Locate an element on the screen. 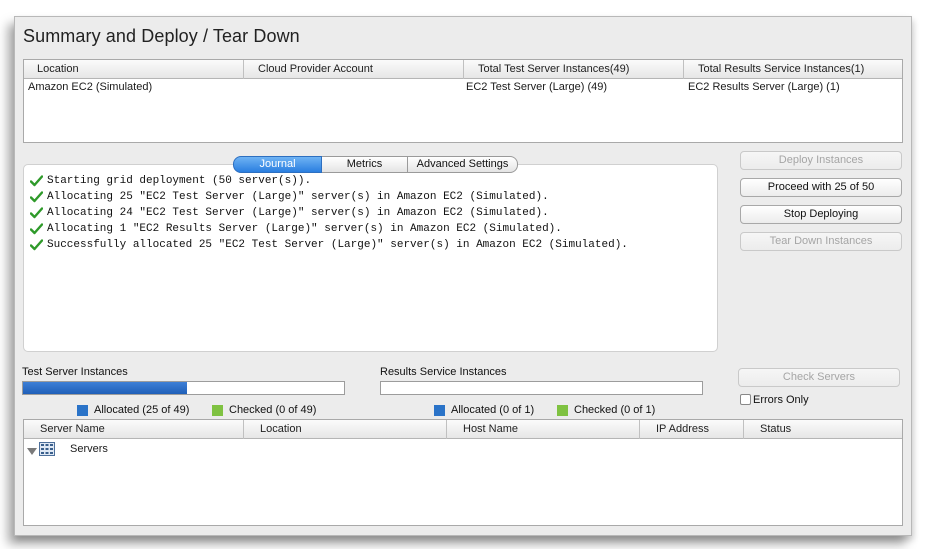 This screenshot has height=549, width=929. test-server-progress-bar is located at coordinates (183, 388).